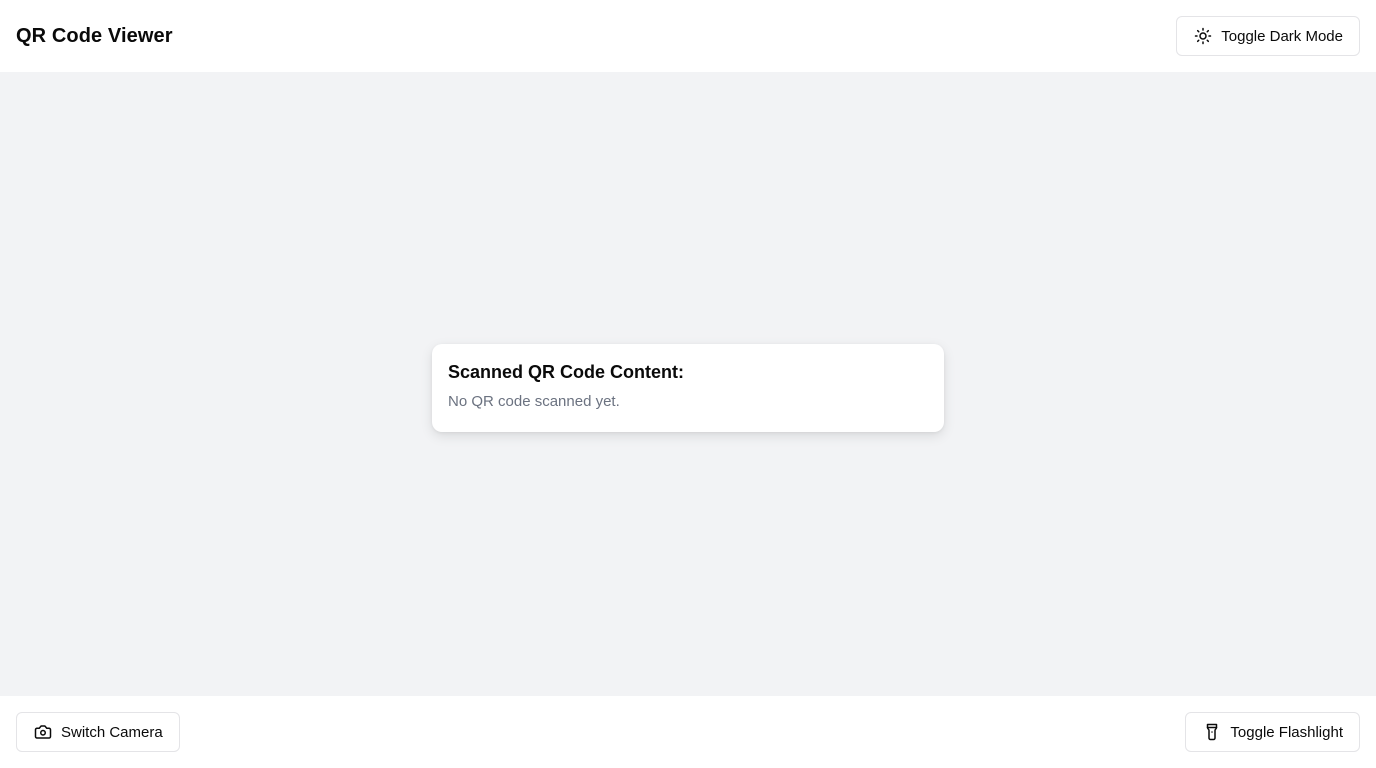 The image size is (1376, 768). I want to click on scanned-content-text: No QR code scanned yet., so click(534, 401).